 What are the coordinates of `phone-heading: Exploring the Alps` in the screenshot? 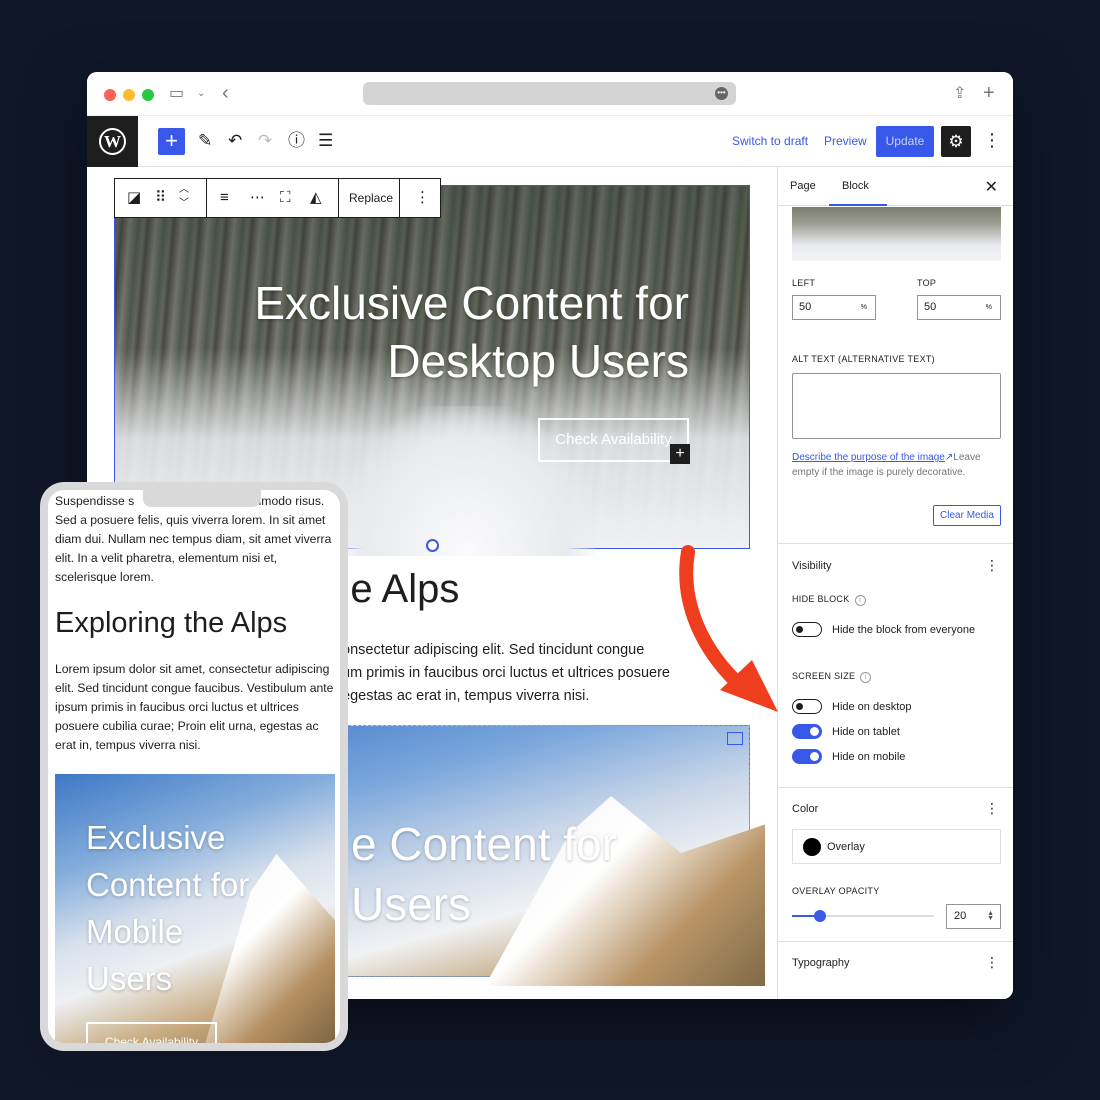 It's located at (171, 623).